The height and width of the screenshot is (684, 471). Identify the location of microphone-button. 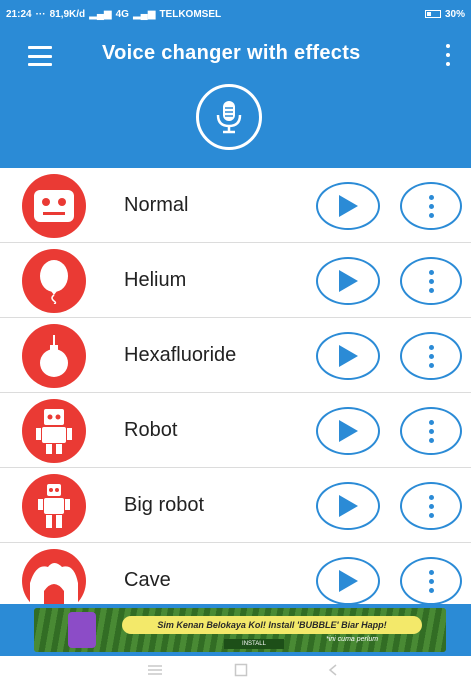
(229, 117).